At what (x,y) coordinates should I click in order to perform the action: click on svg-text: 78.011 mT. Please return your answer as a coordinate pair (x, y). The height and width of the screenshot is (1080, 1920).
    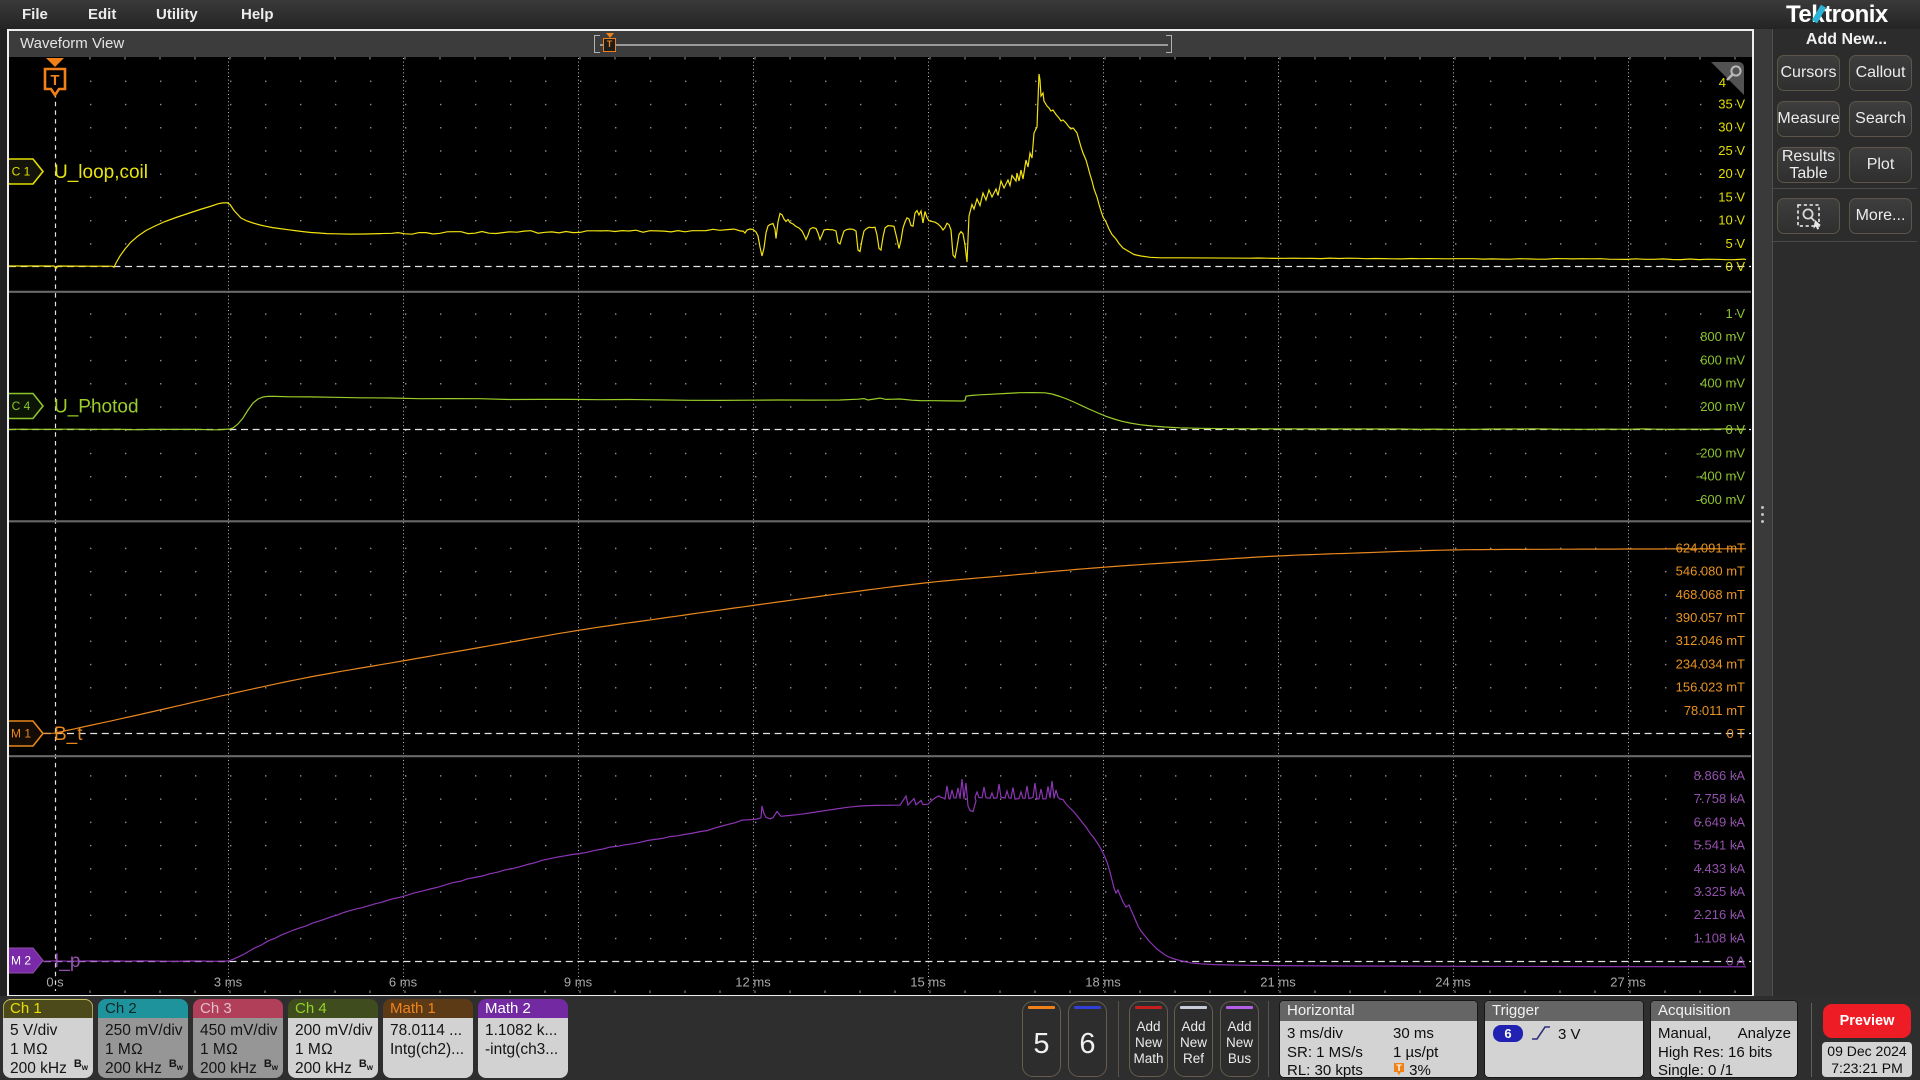
    Looking at the image, I should click on (1714, 710).